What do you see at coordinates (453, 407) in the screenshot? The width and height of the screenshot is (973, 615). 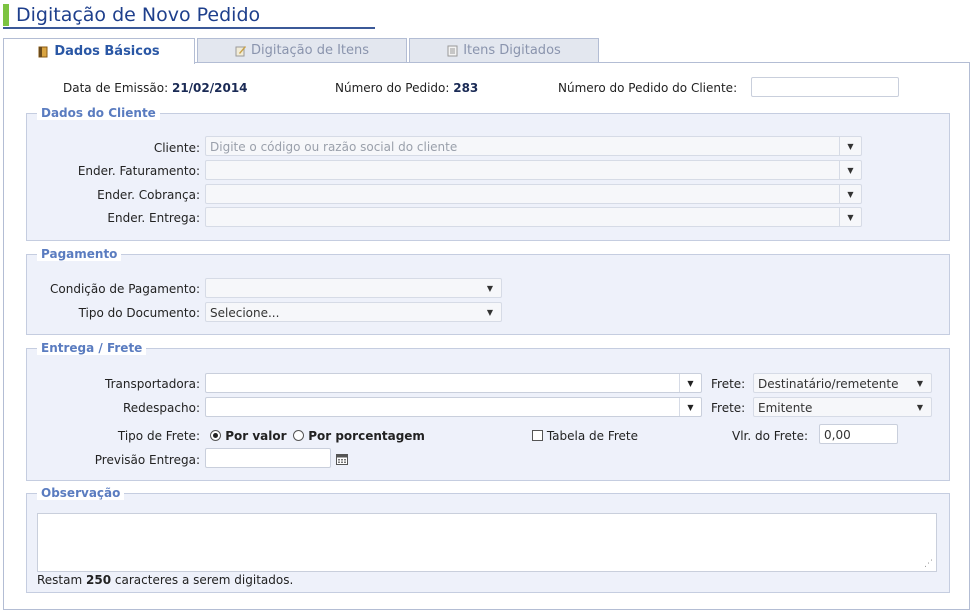 I see `redespacho-input: ▼` at bounding box center [453, 407].